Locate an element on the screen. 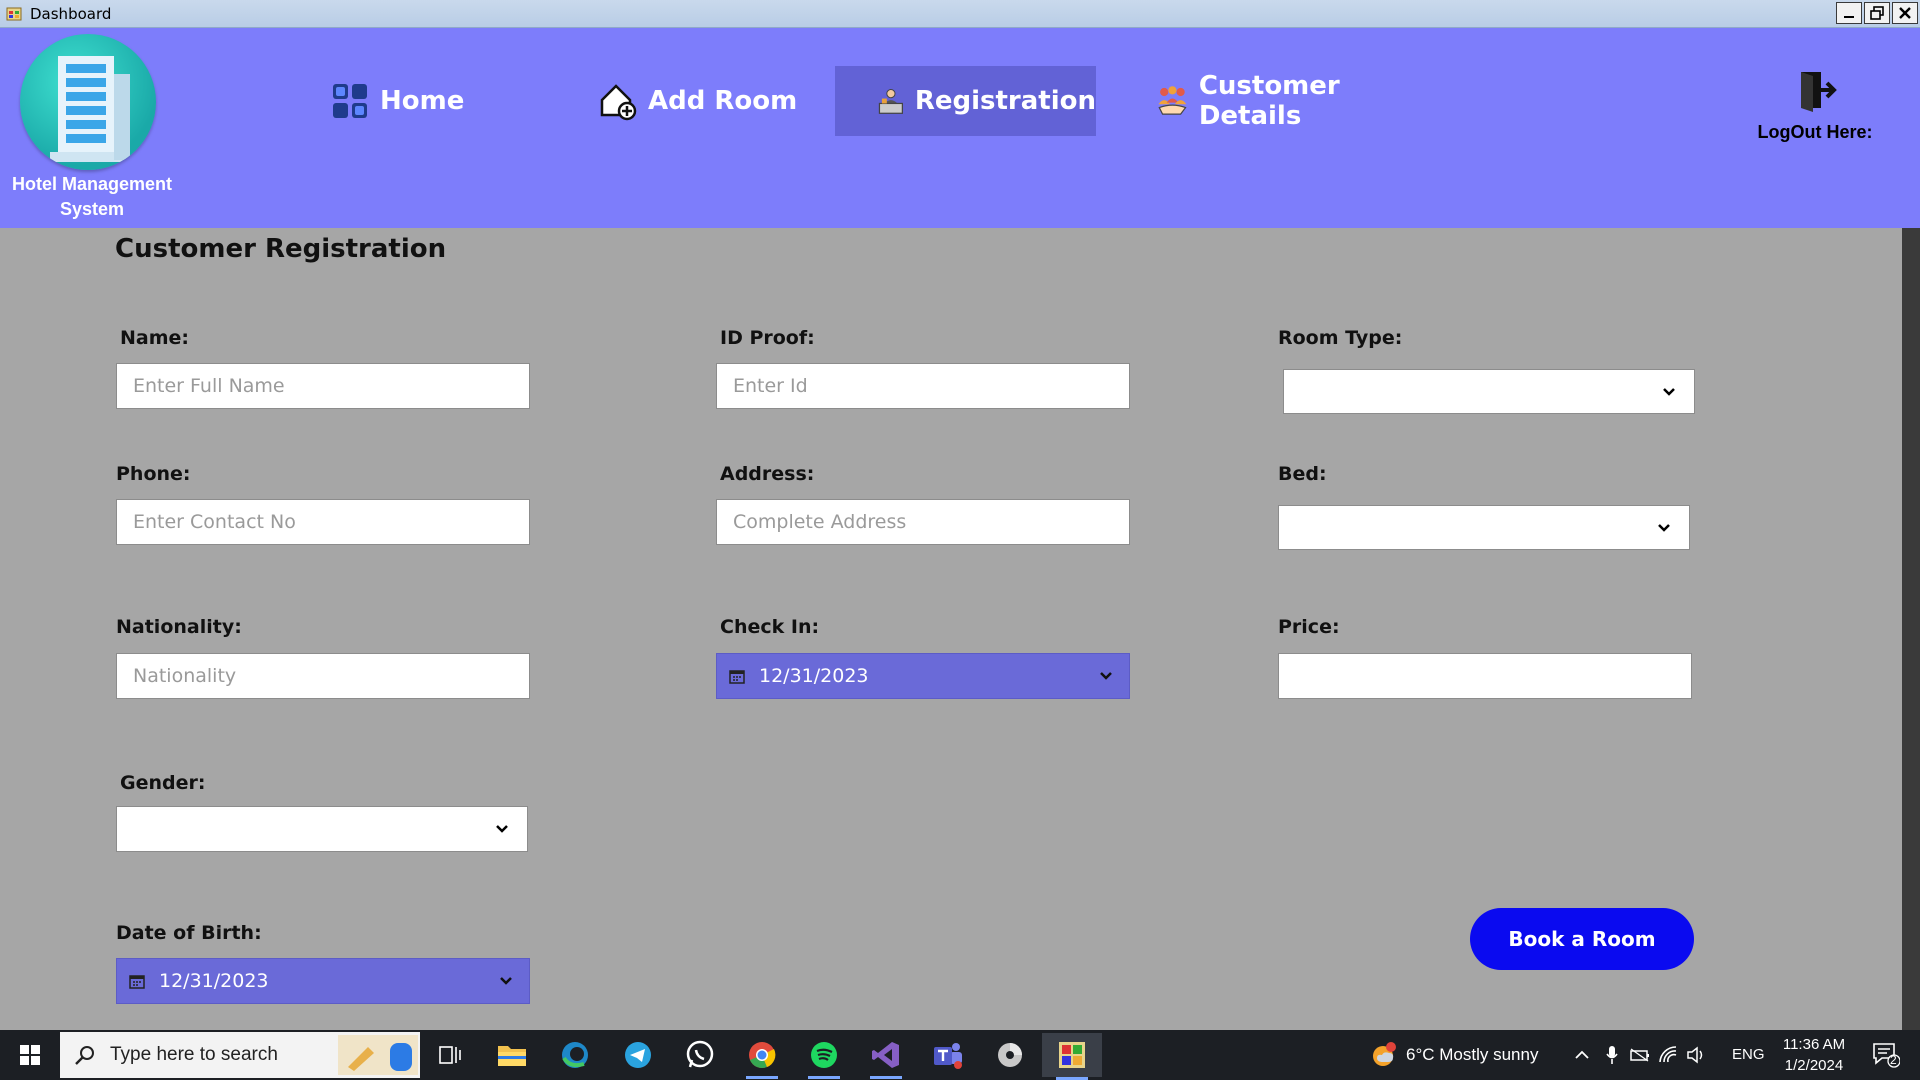  whatsapp-icon is located at coordinates (700, 1054).